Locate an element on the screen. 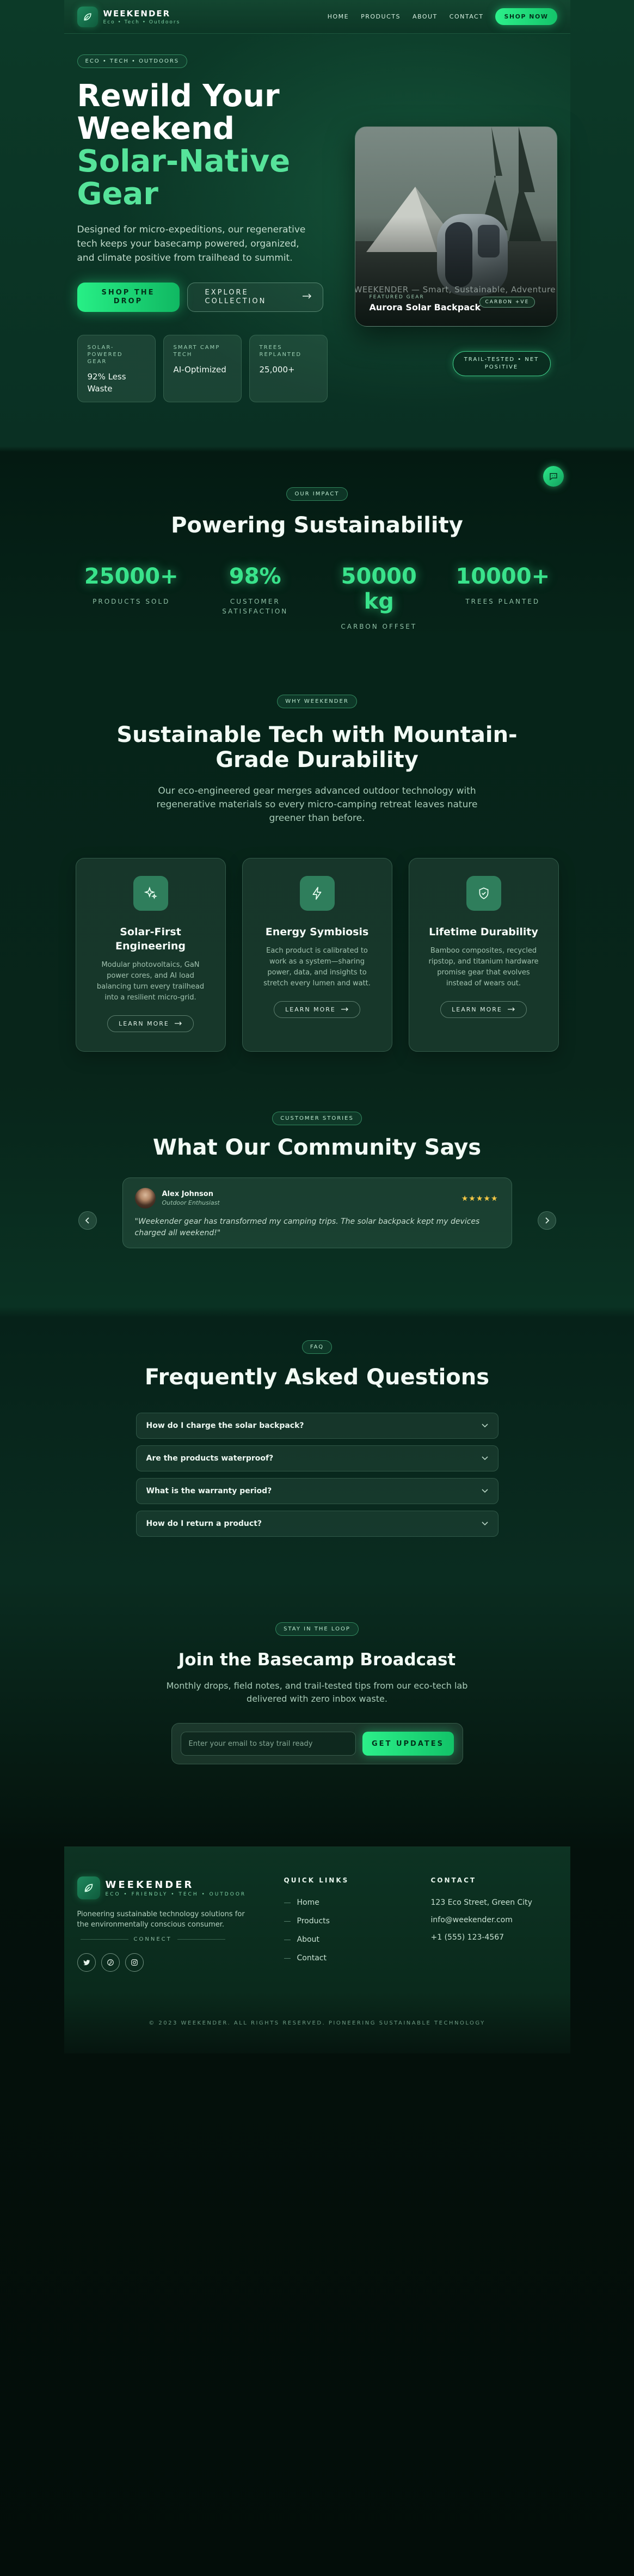 Image resolution: width=634 pixels, height=2576 pixels. footer-link-about: About is located at coordinates (357, 1939).